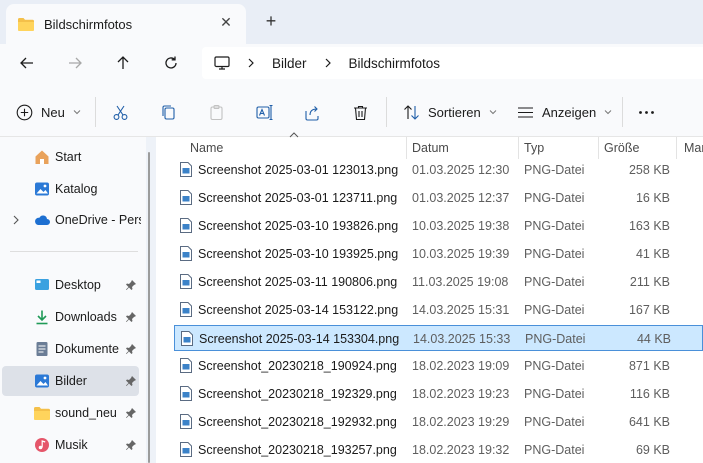 This screenshot has width=703, height=463. Describe the element at coordinates (461, 422) in the screenshot. I see `file-date: 18.02.2023 19:29` at that location.